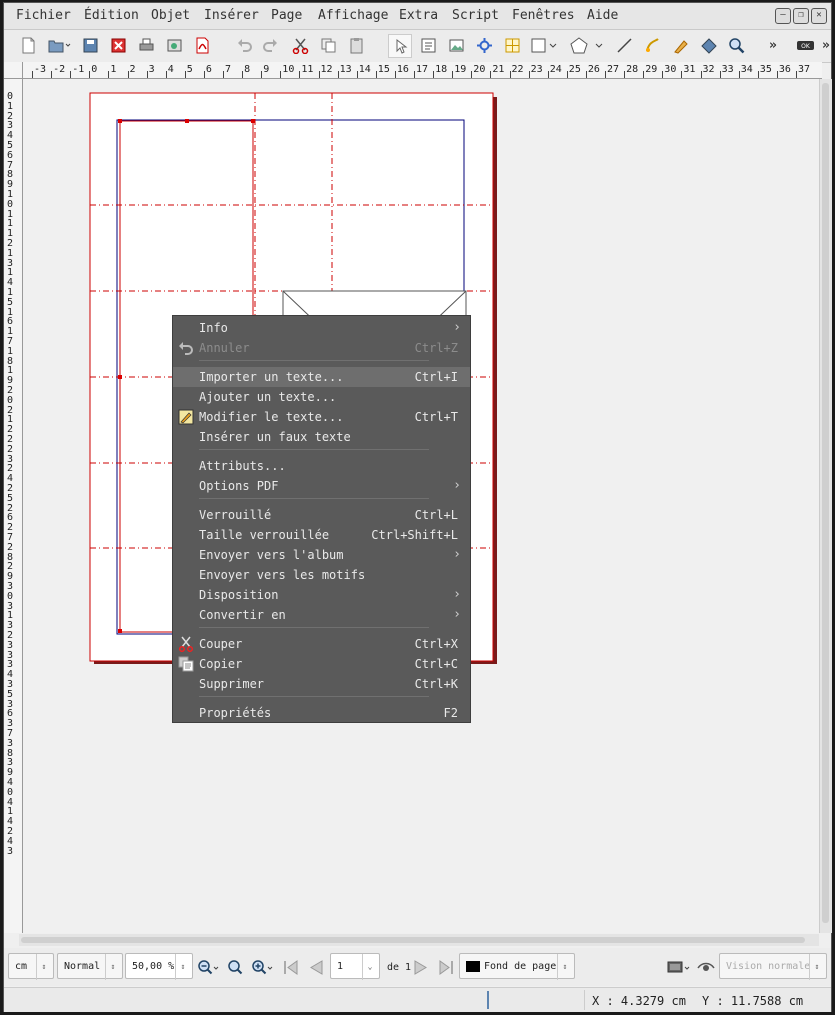 The width and height of the screenshot is (835, 1015). What do you see at coordinates (816, 967) in the screenshot?
I see `chevron-updown-icon: ⇕` at bounding box center [816, 967].